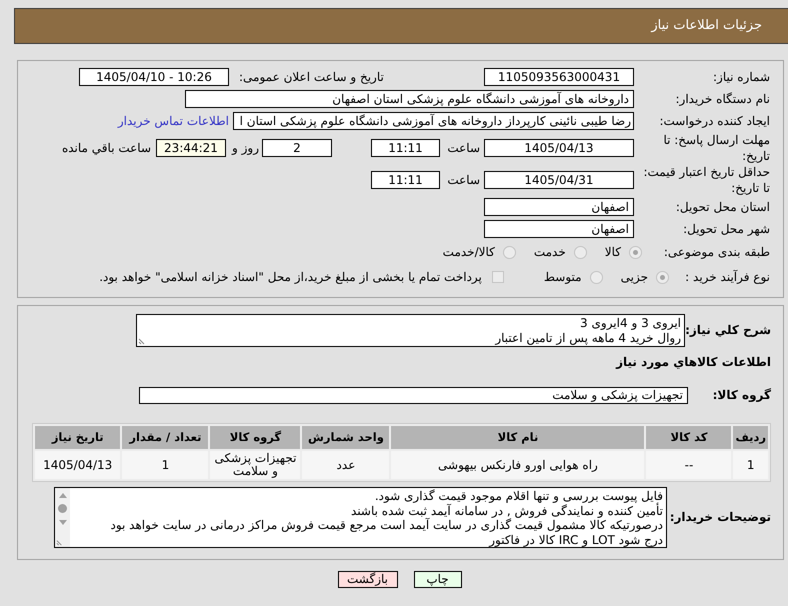 This screenshot has height=606, width=788. I want to click on table-cell: عدد, so click(346, 465).